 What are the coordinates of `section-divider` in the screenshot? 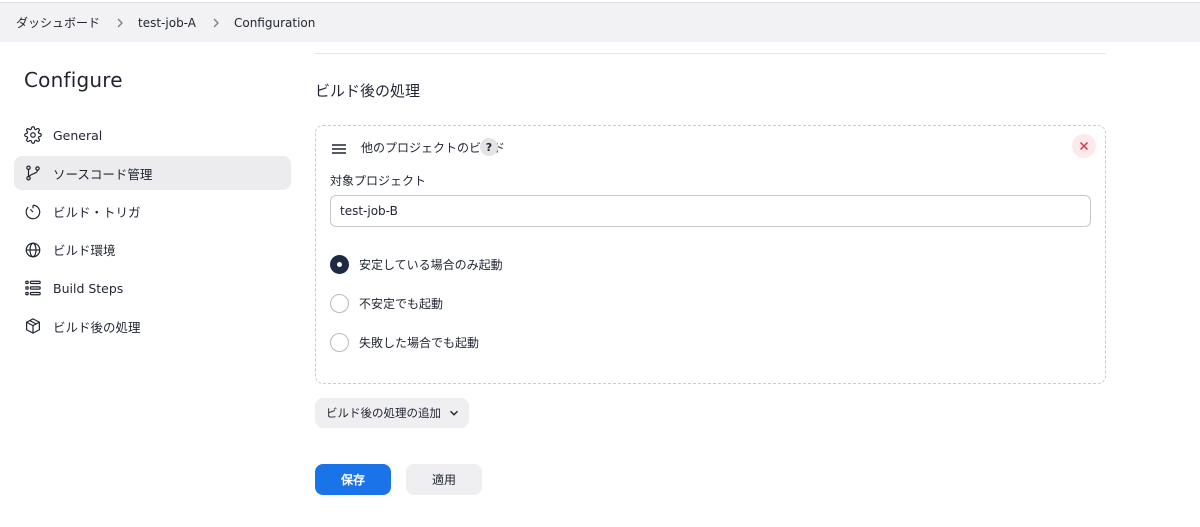 It's located at (710, 53).